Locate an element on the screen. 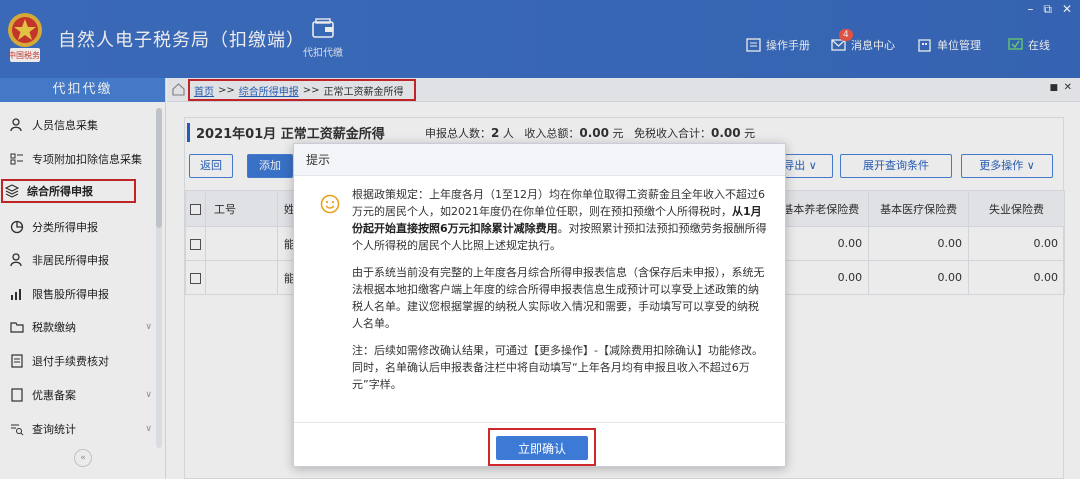 The height and width of the screenshot is (479, 1080). smile-icon is located at coordinates (330, 204).